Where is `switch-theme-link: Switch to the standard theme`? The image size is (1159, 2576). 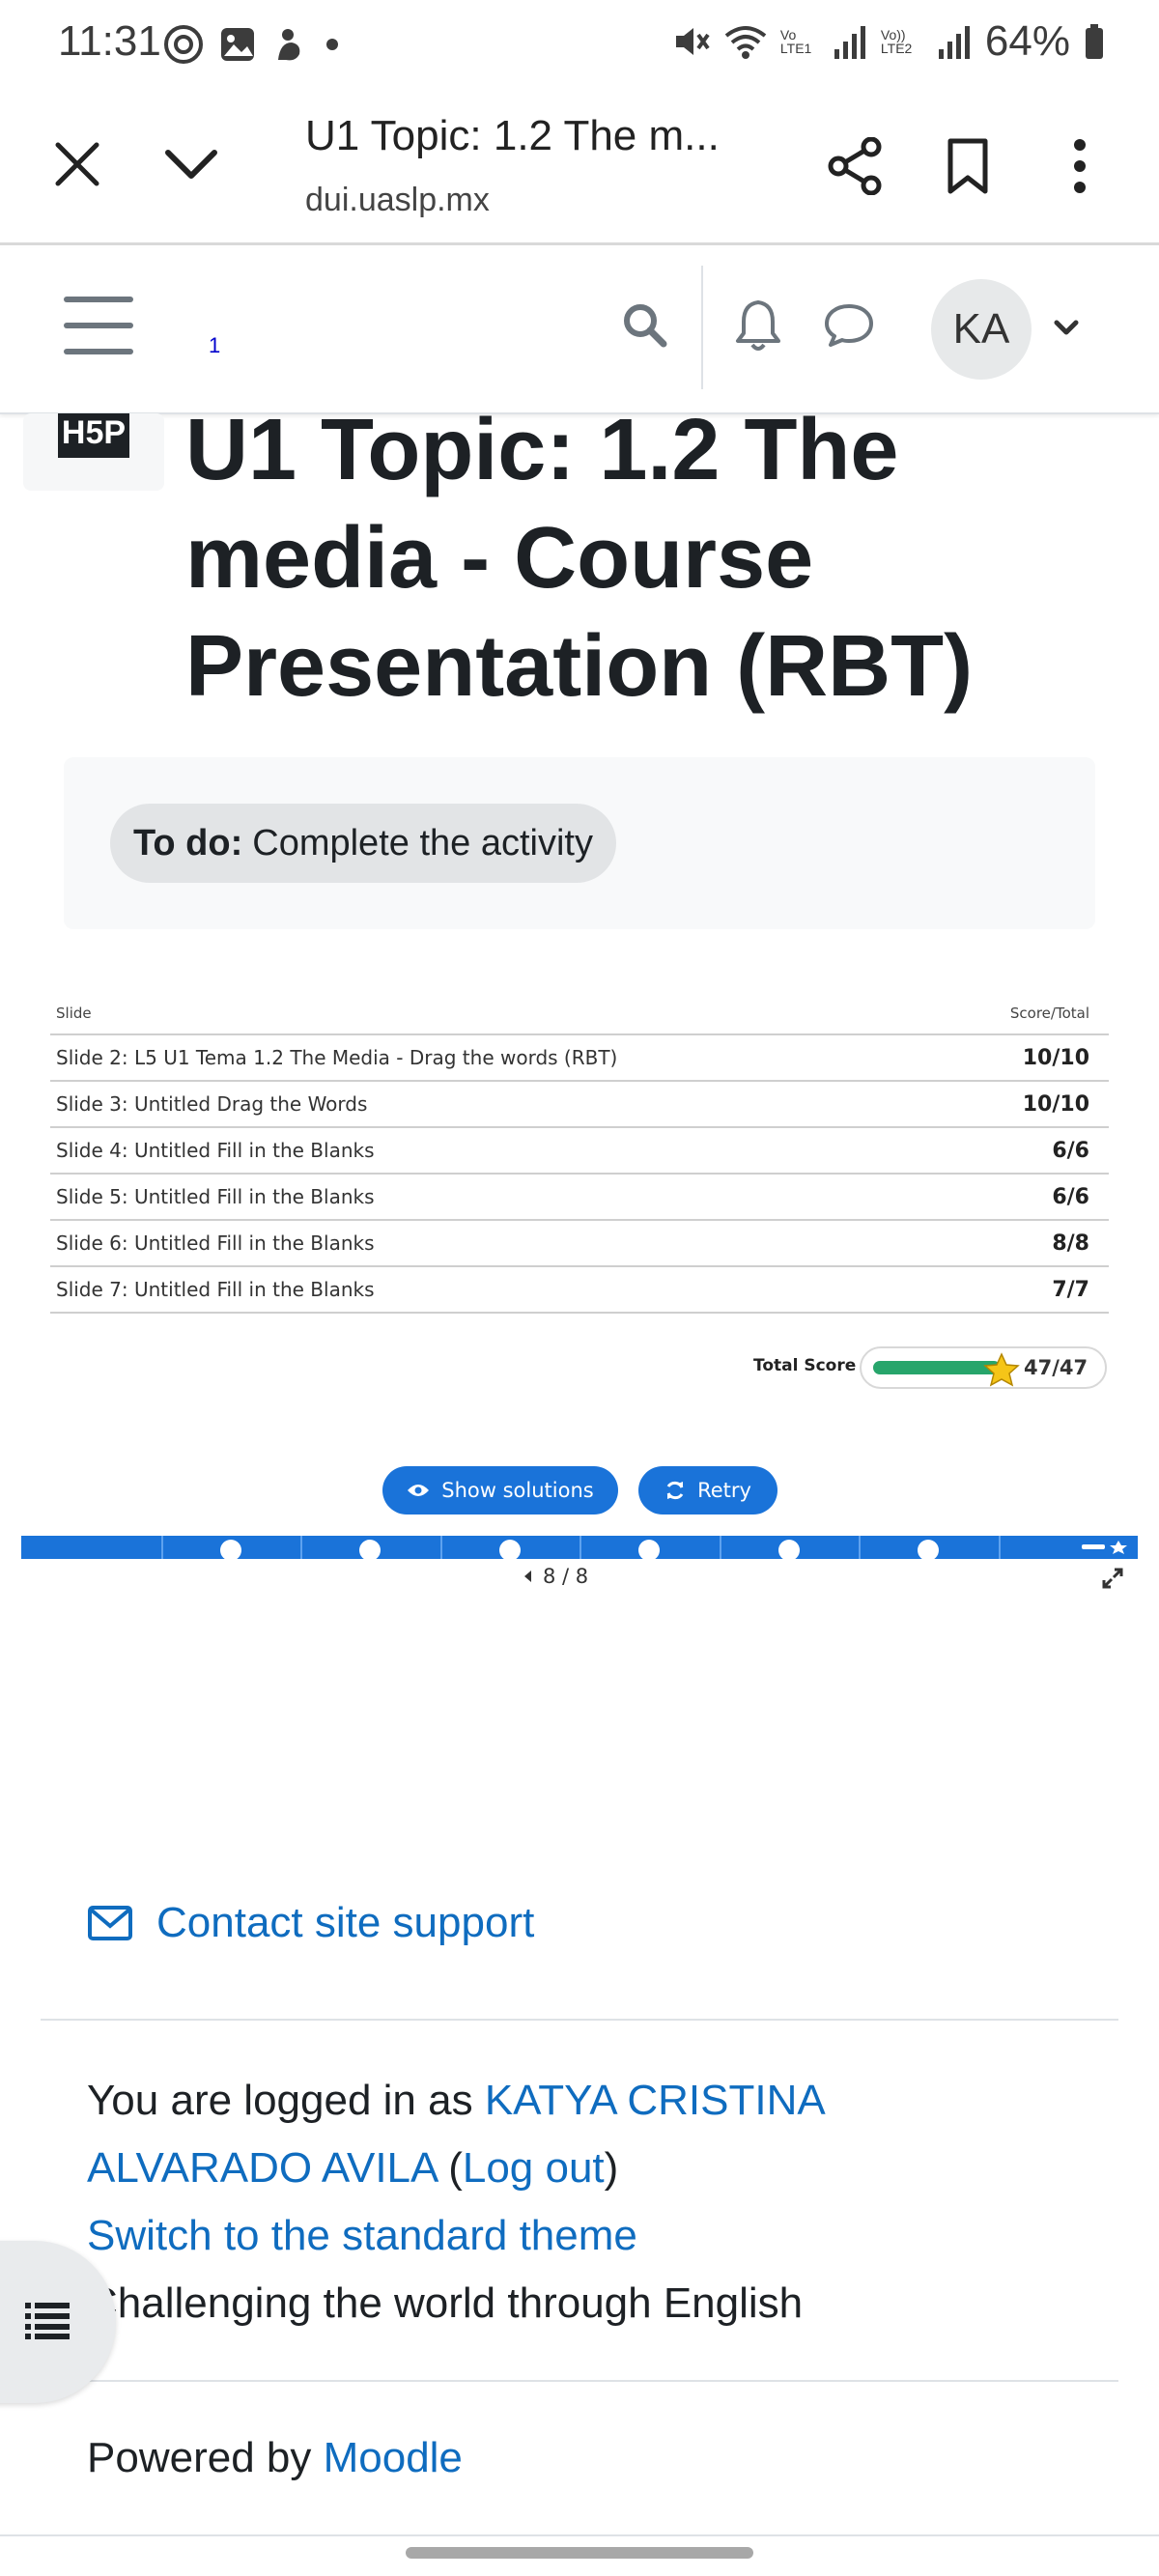 switch-theme-link: Switch to the standard theme is located at coordinates (362, 2235).